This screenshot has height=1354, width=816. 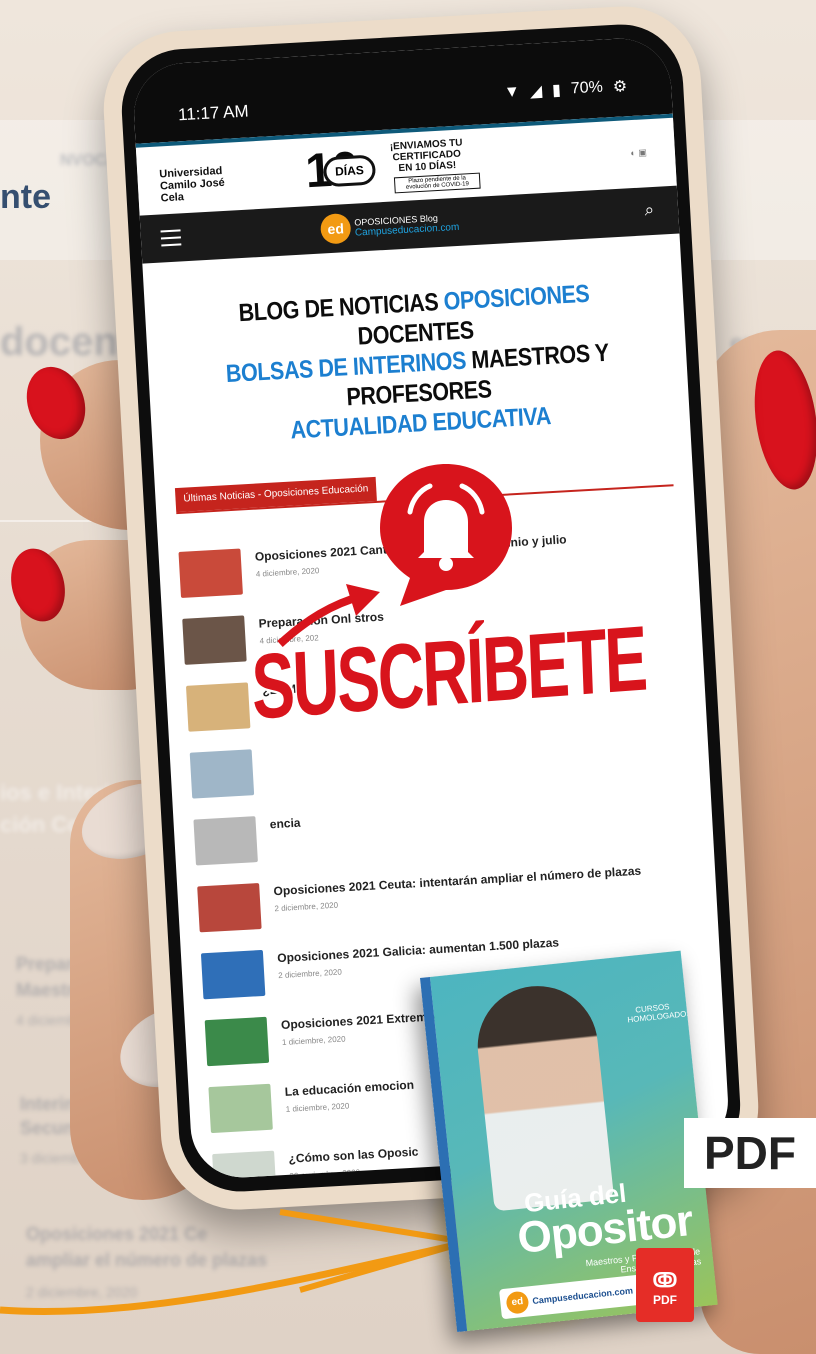 I want to click on signal-icon: ◢, so click(x=536, y=92).